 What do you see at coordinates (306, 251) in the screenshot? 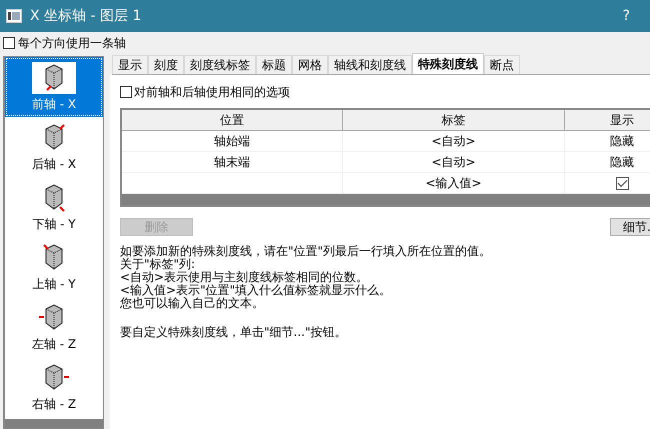
I see `help-text: 如要添加新的特殊刻度线，请在"位置"列最后一行填入所在位置的值。` at bounding box center [306, 251].